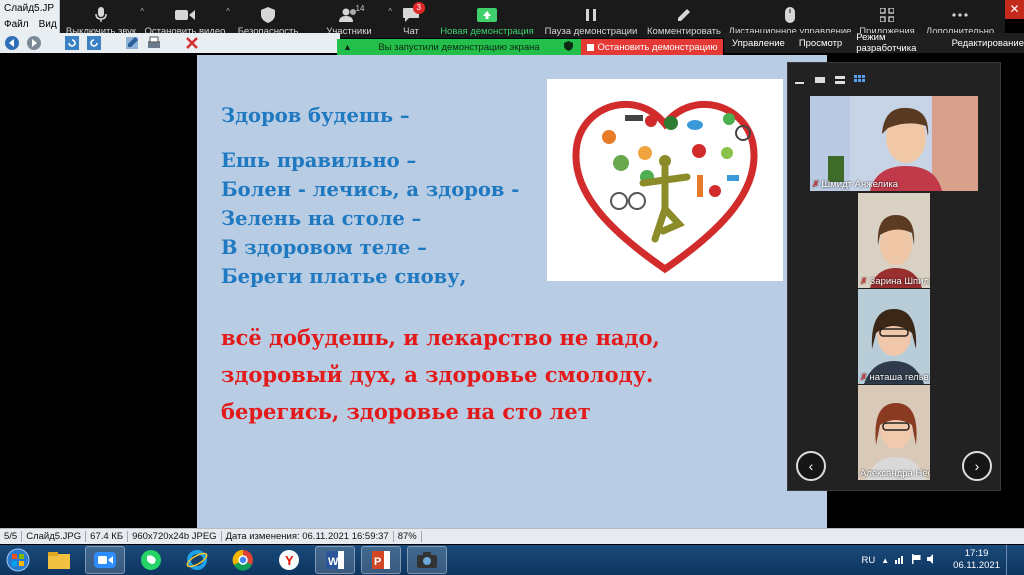 The width and height of the screenshot is (1024, 575). Describe the element at coordinates (29, 8) in the screenshot. I see `viewer-window-title: Слайд5.JP` at that location.